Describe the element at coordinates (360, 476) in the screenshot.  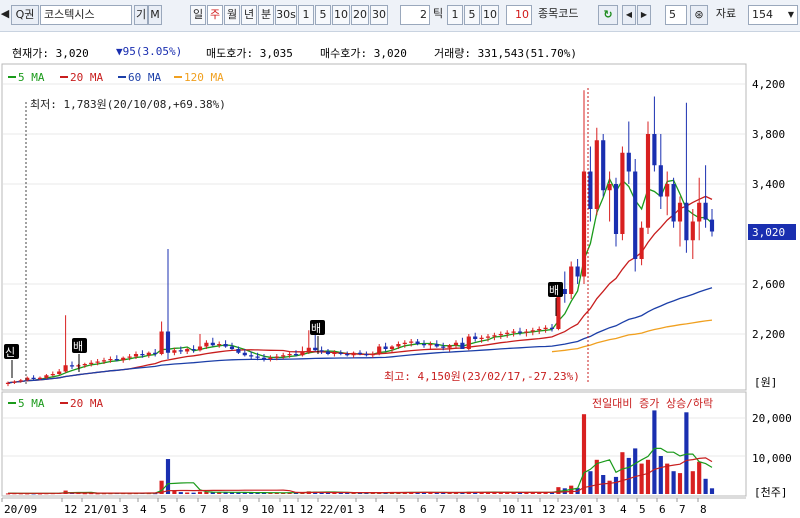
I see `volume-ma20-line` at that location.